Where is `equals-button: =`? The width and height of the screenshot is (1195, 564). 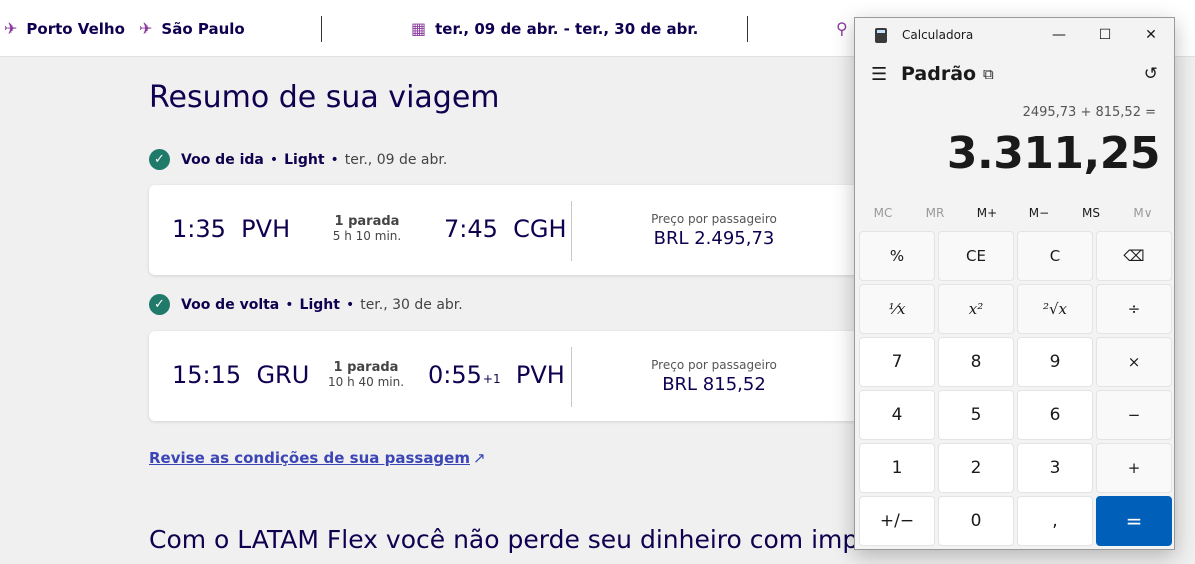 equals-button: = is located at coordinates (1134, 521).